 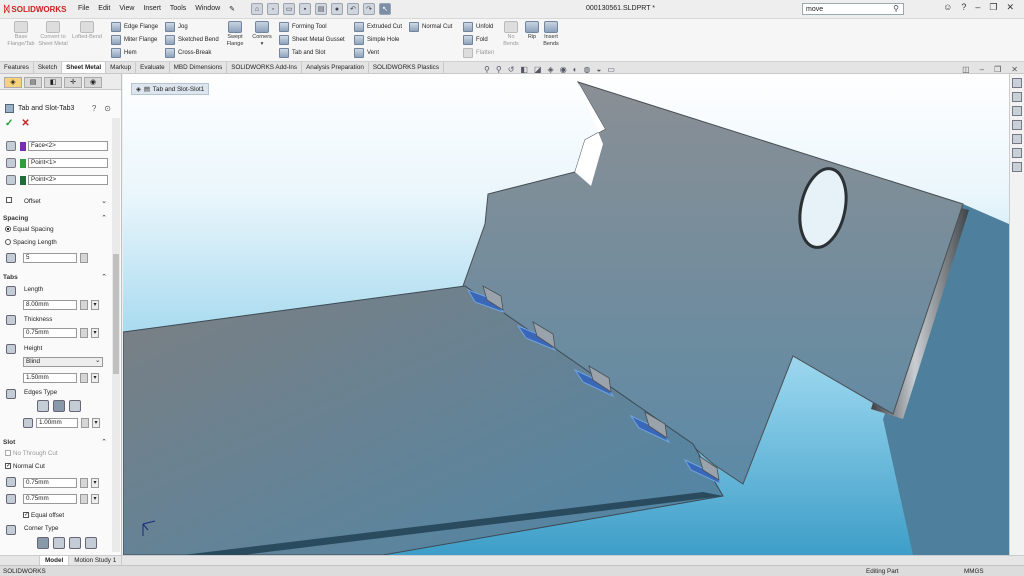 I want to click on cancel-x-icon: ✕, so click(x=25, y=123).